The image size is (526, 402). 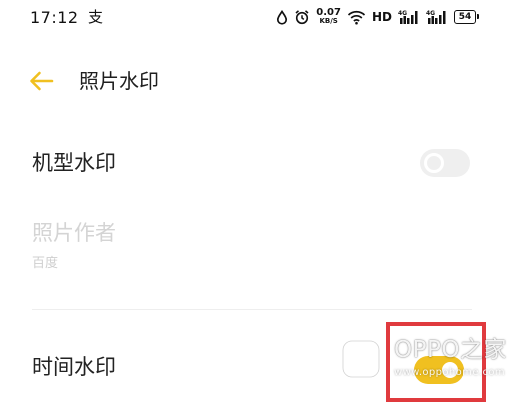 What do you see at coordinates (263, 81) in the screenshot?
I see `title-bar: 照片水印` at bounding box center [263, 81].